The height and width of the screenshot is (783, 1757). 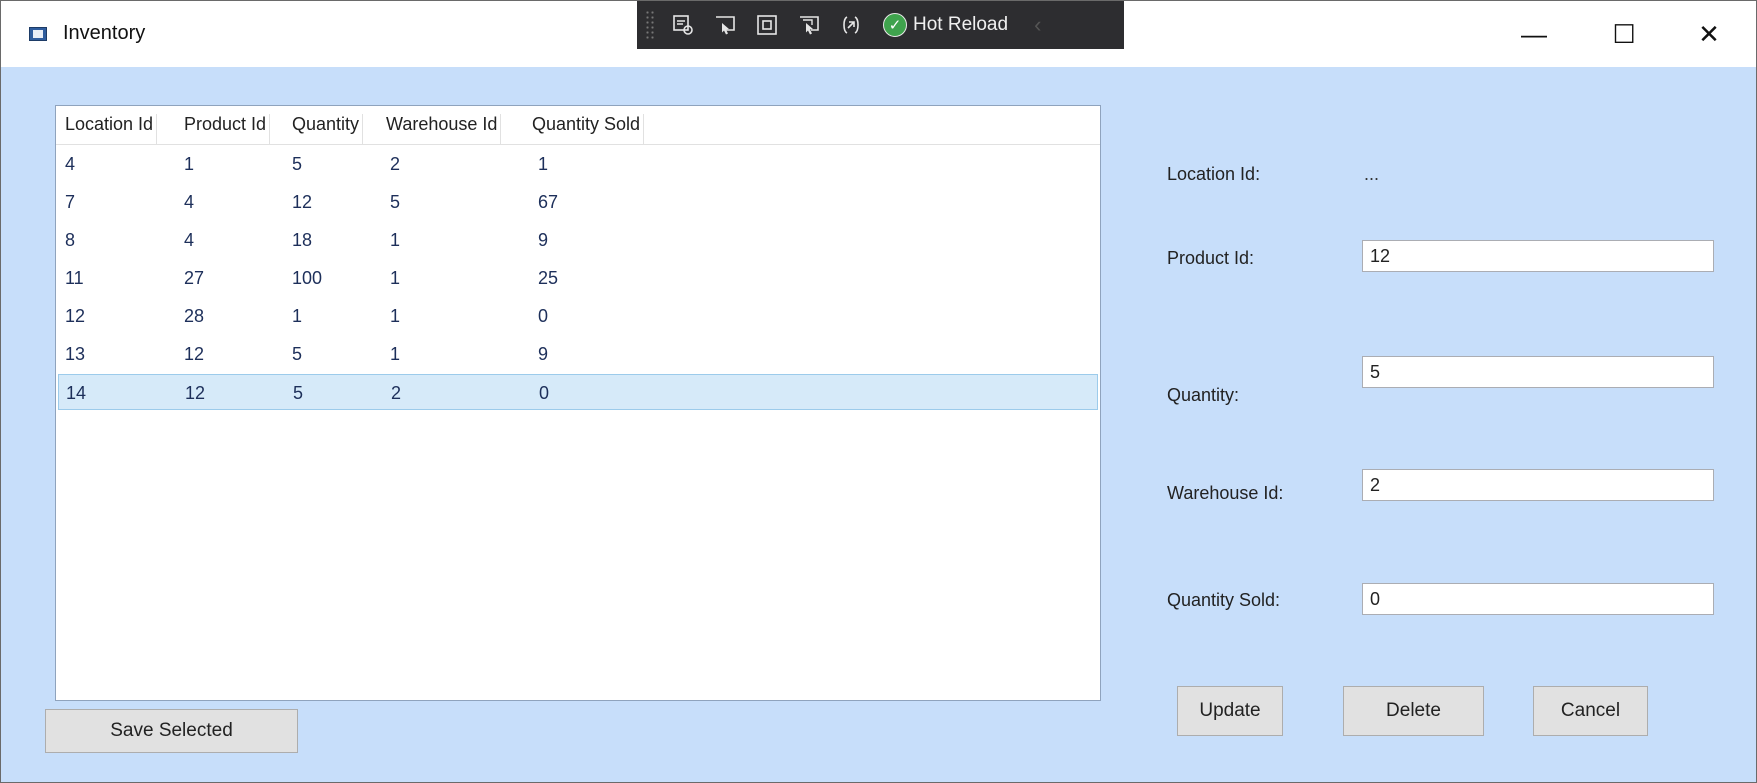 I want to click on title-bar: Inventory ✓ Hot Reload ‹ — ☐ ✕, so click(x=878, y=34).